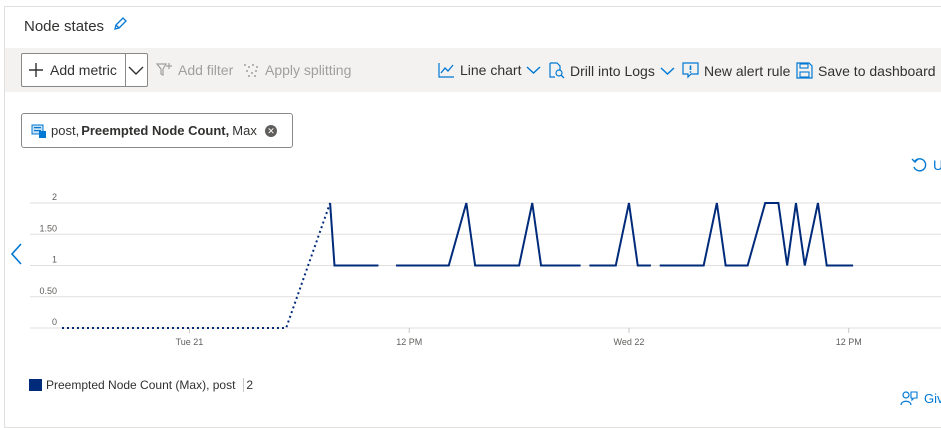  I want to click on save-icon, so click(804, 70).